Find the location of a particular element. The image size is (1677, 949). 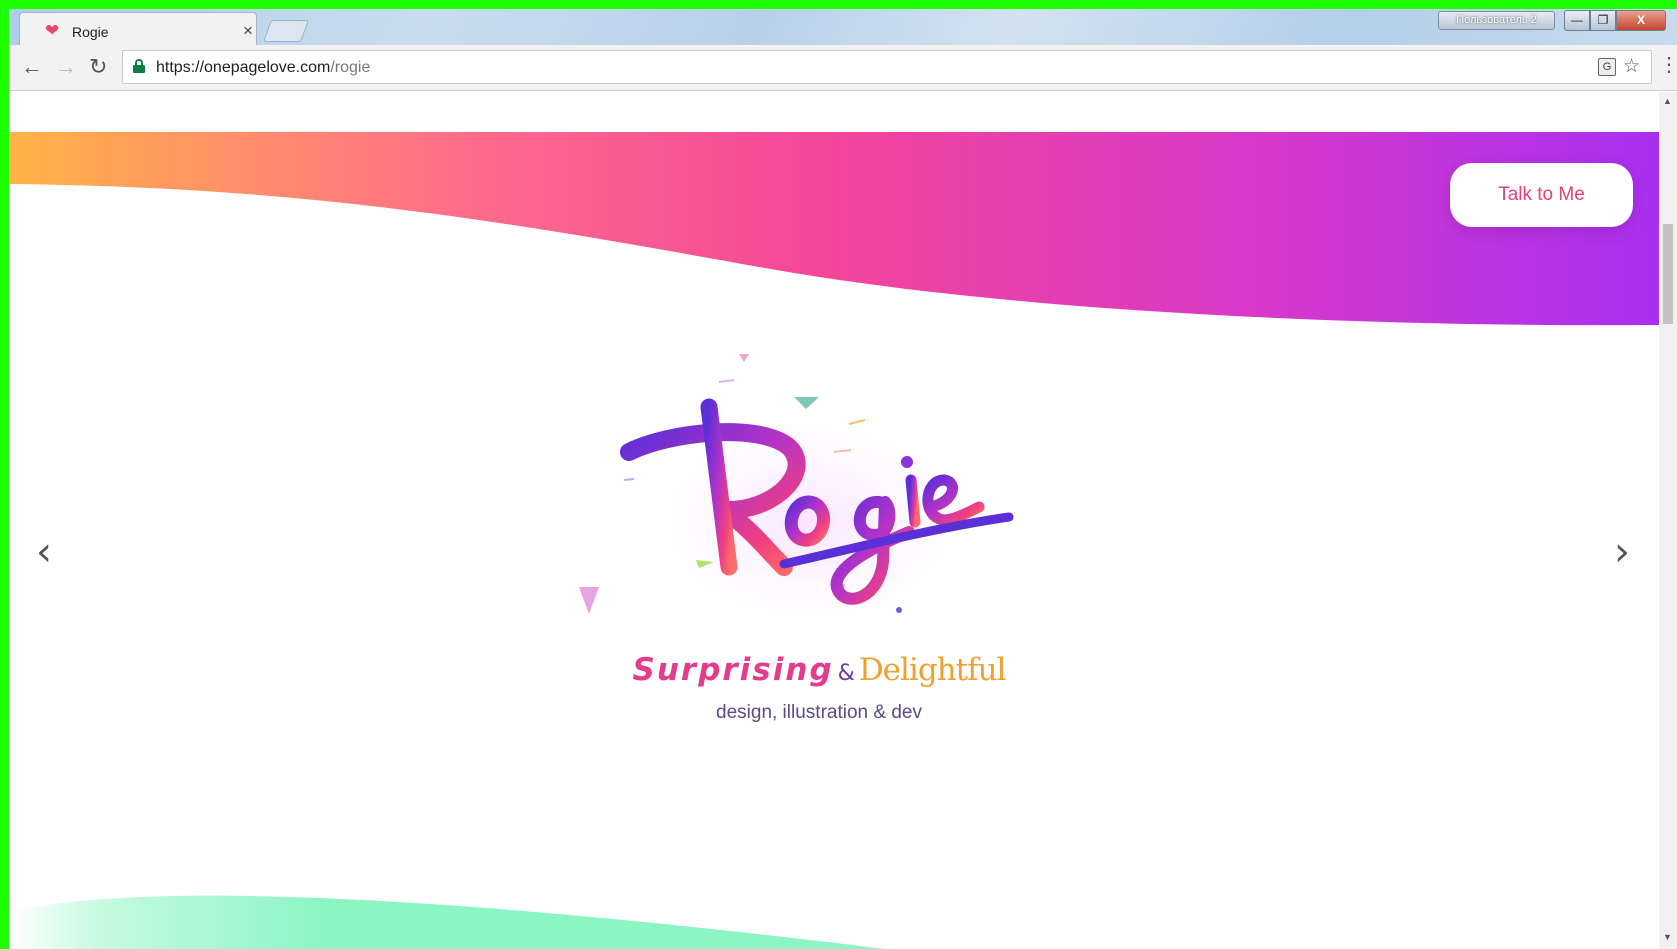

translate-icon: G is located at coordinates (1607, 67).